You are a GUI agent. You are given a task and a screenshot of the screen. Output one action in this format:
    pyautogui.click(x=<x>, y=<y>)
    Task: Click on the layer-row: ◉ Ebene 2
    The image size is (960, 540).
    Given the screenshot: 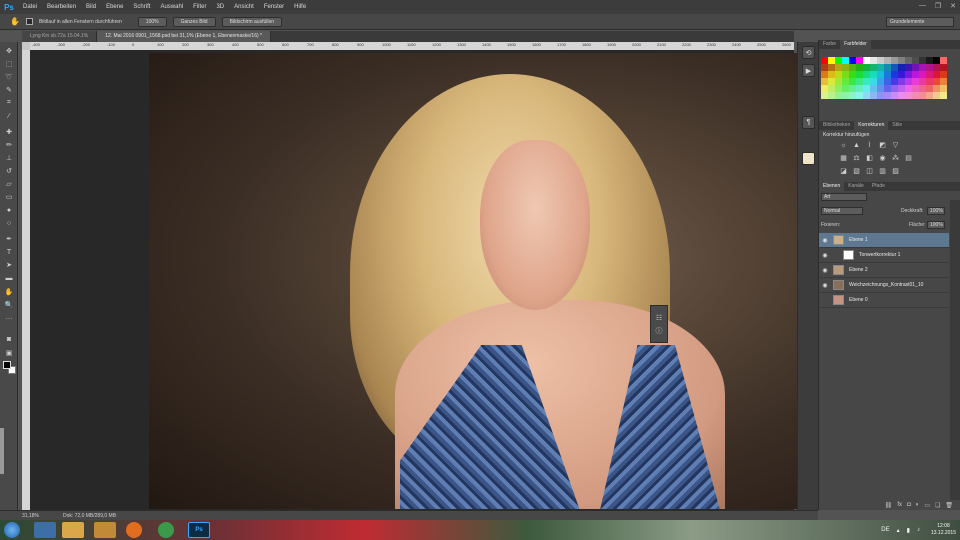 What is the action you would take?
    pyautogui.click(x=884, y=270)
    